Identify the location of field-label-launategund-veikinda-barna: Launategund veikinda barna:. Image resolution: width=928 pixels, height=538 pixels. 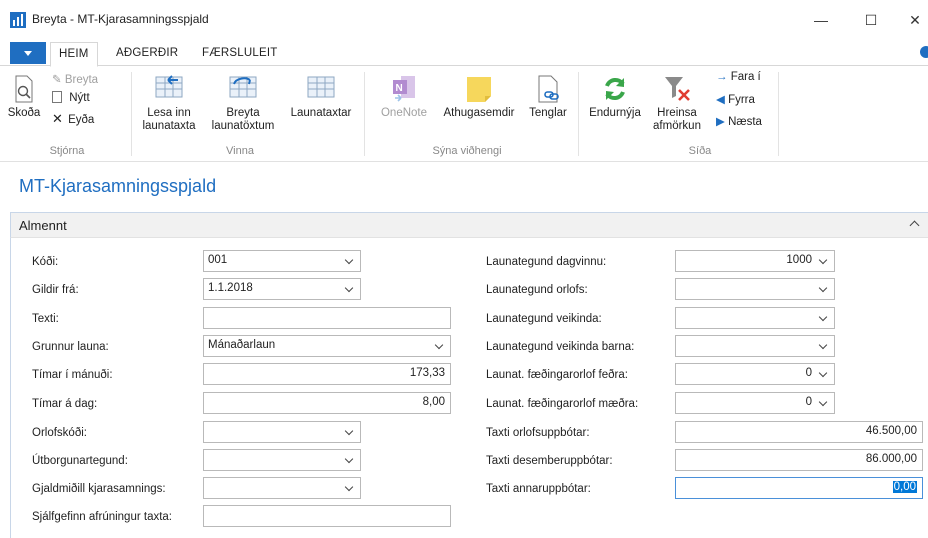
(560, 347).